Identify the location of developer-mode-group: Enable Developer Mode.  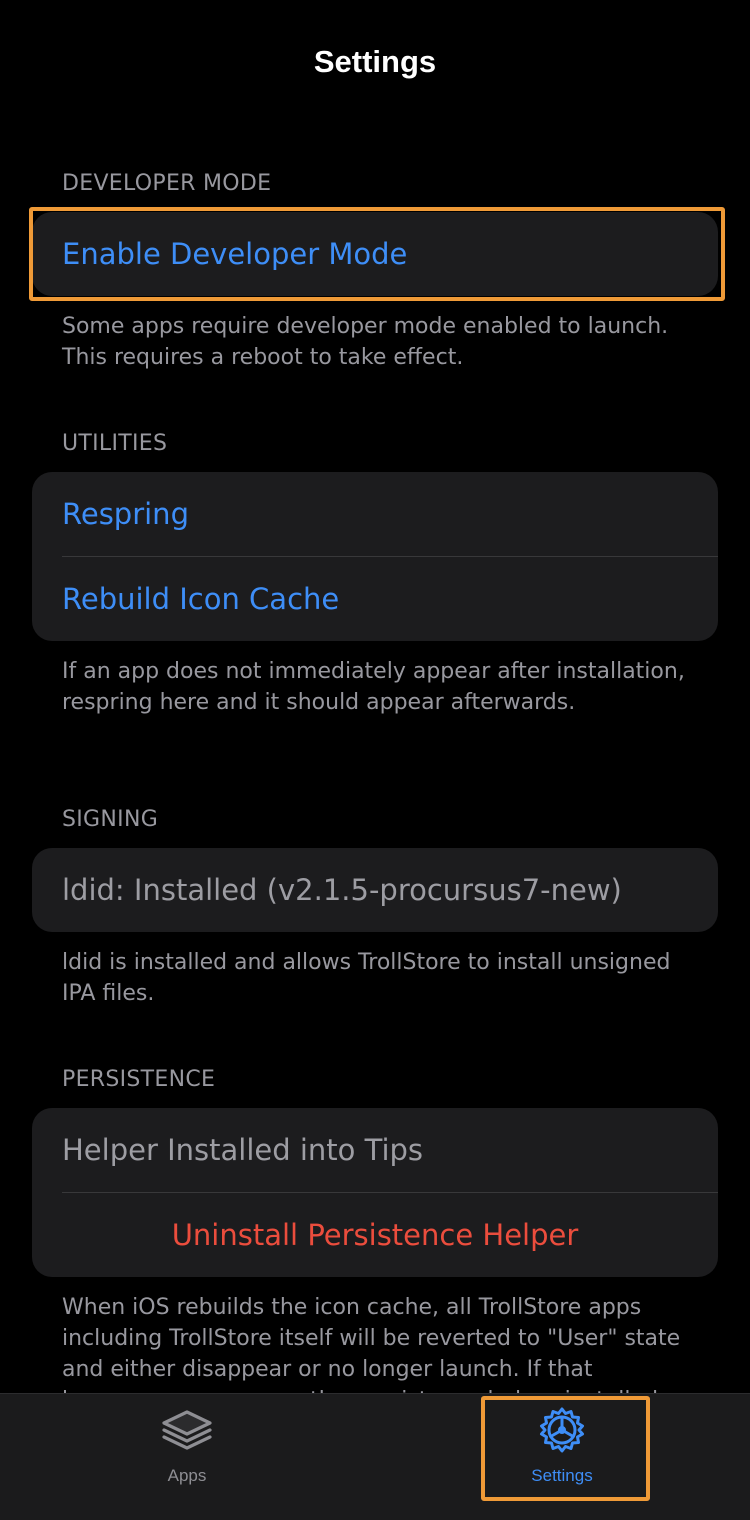
(375, 254).